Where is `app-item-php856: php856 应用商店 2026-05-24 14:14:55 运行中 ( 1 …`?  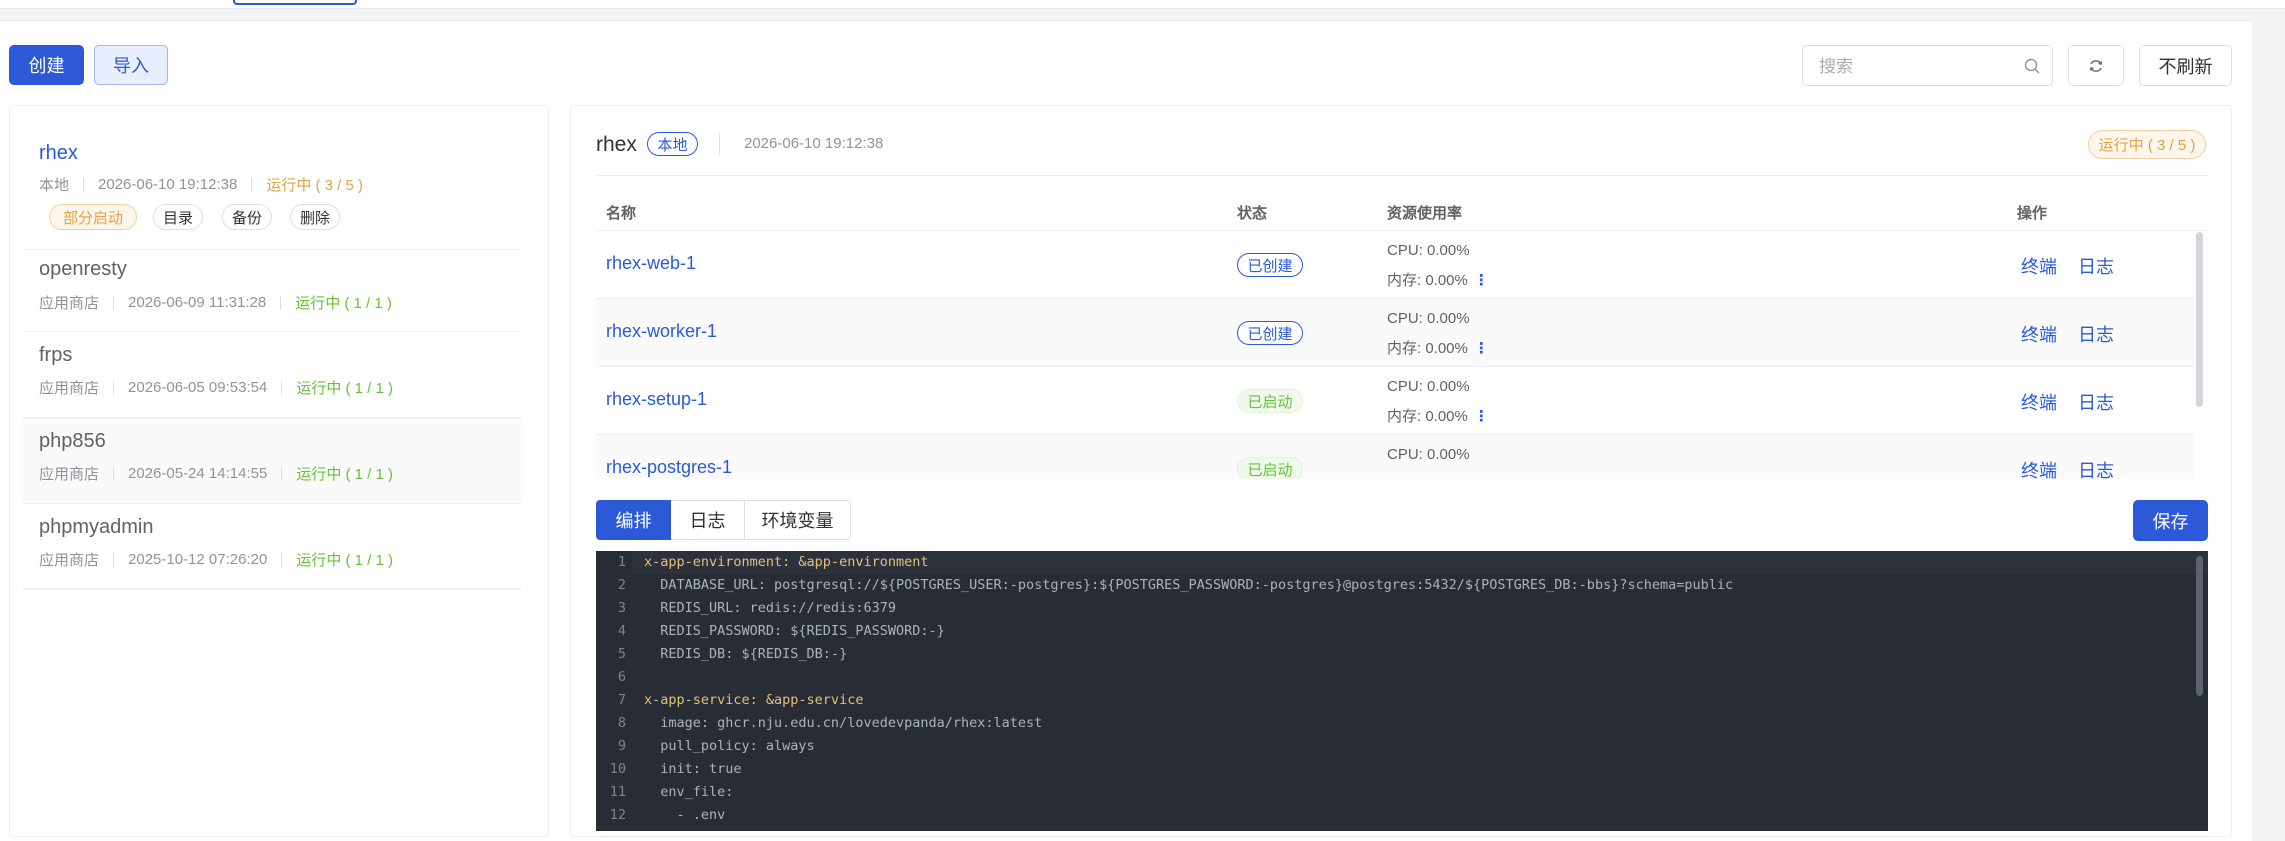 app-item-php856: php856 应用商店 2026-05-24 14:14:55 运行中 ( 1 … is located at coordinates (272, 461).